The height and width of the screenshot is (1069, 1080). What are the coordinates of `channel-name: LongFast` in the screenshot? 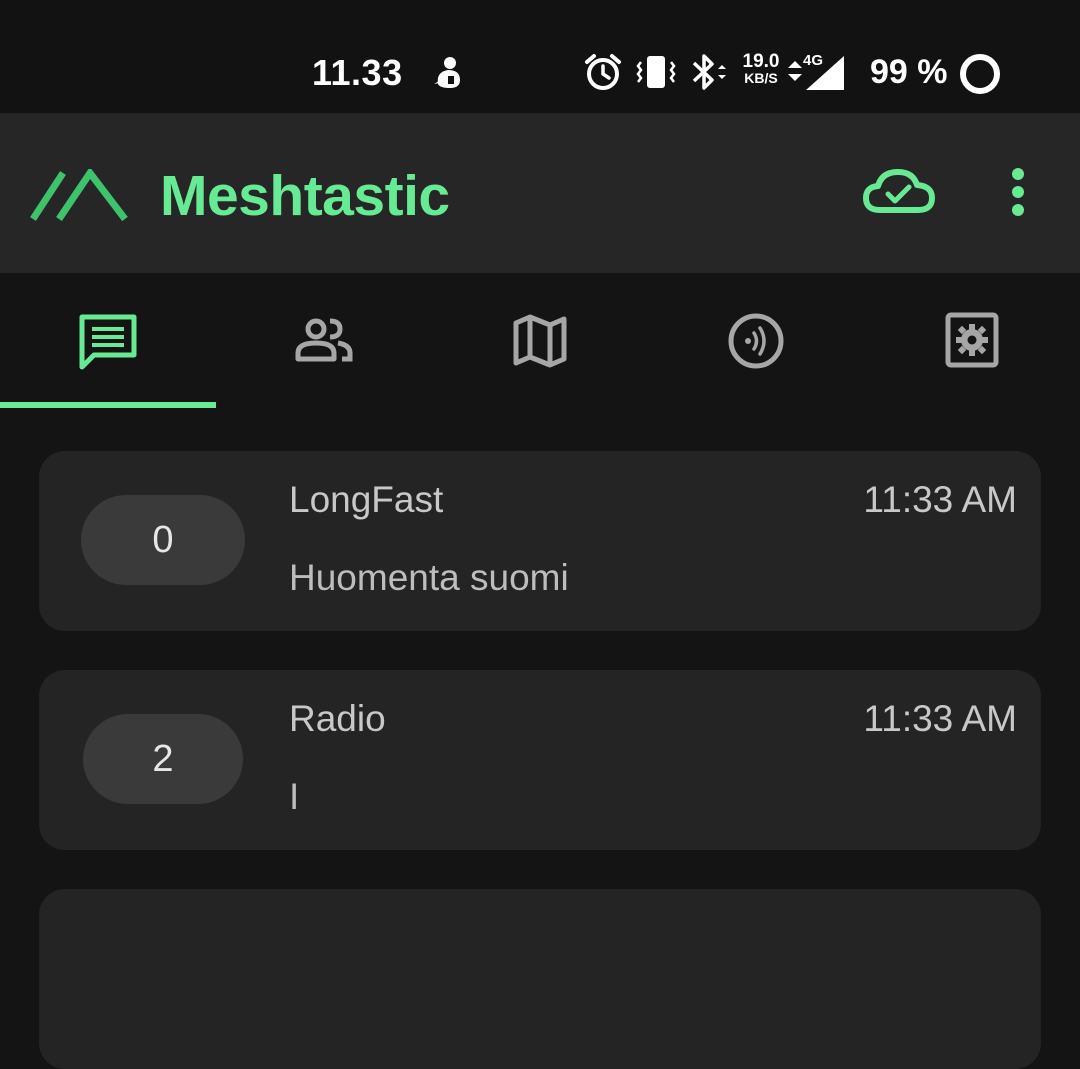 It's located at (366, 499).